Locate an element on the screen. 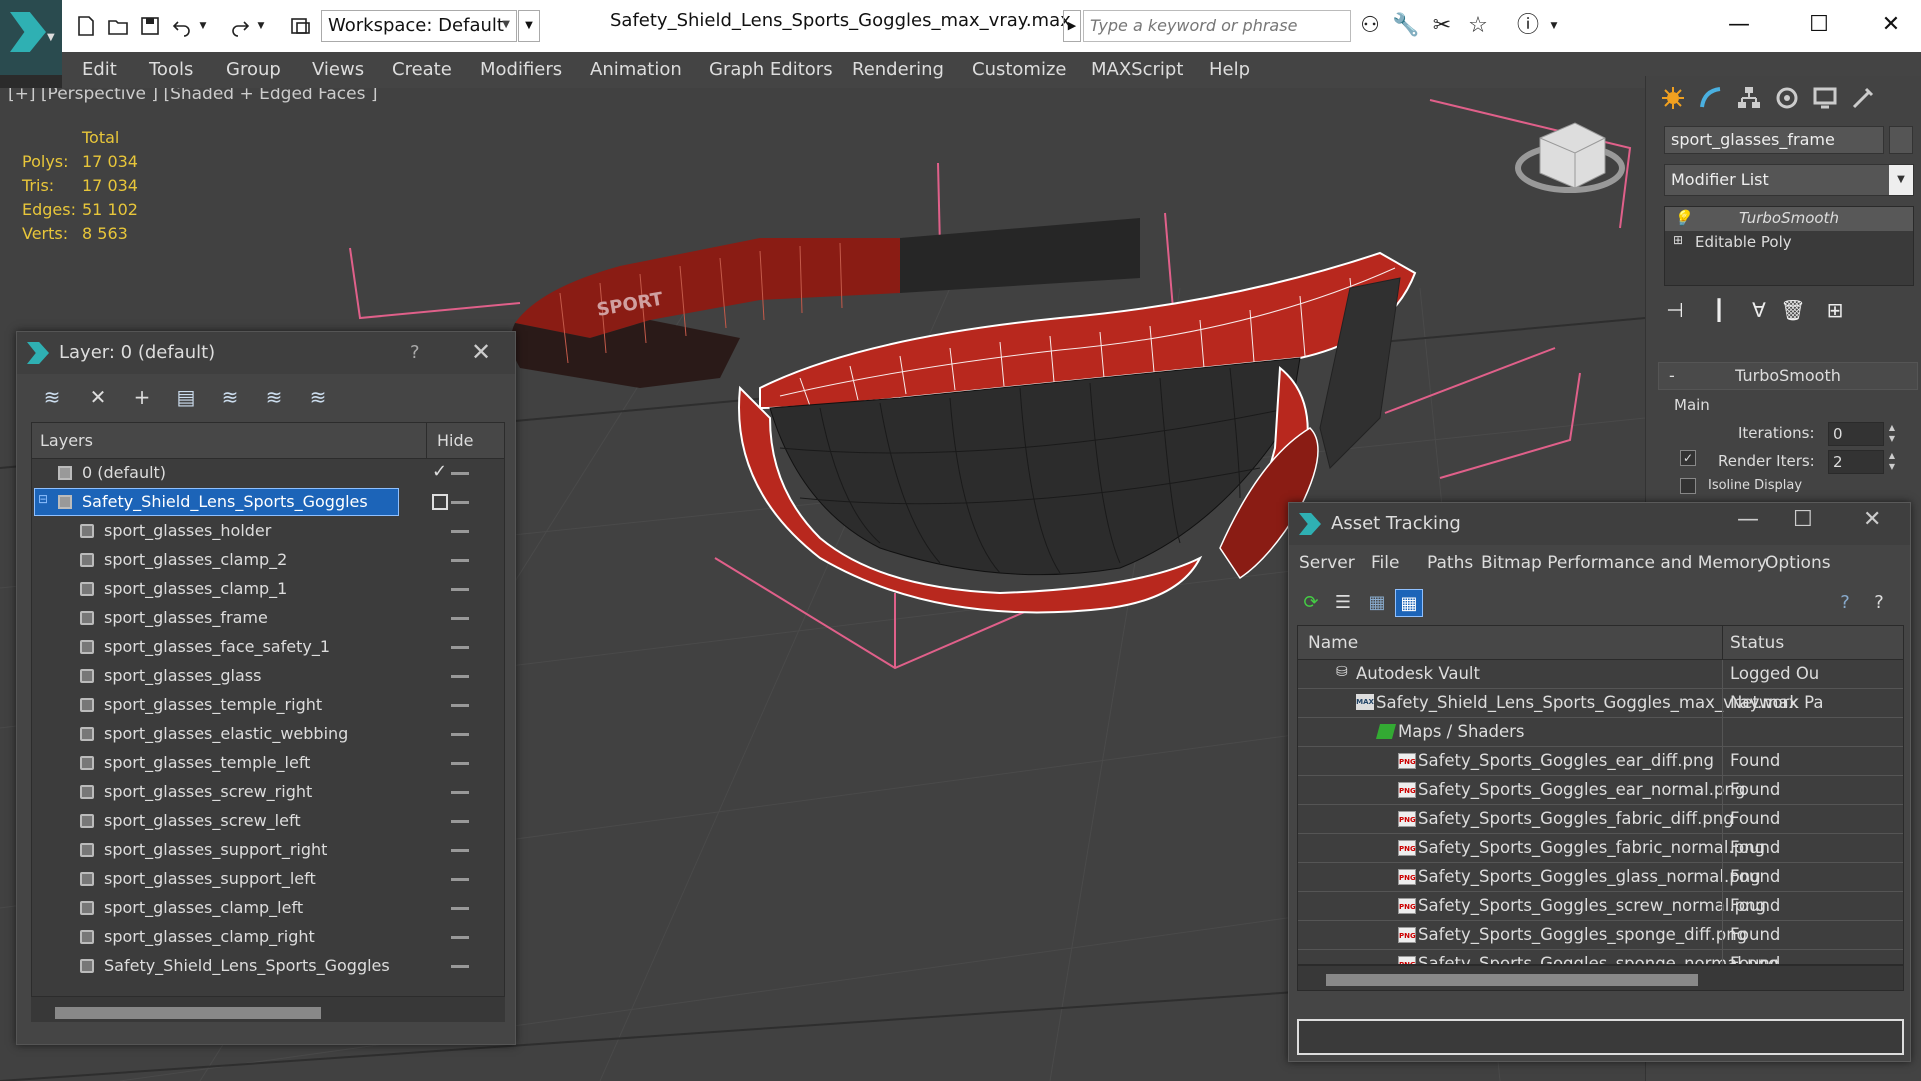 The height and width of the screenshot is (1081, 1921). column-name: Name is located at coordinates (1333, 643).